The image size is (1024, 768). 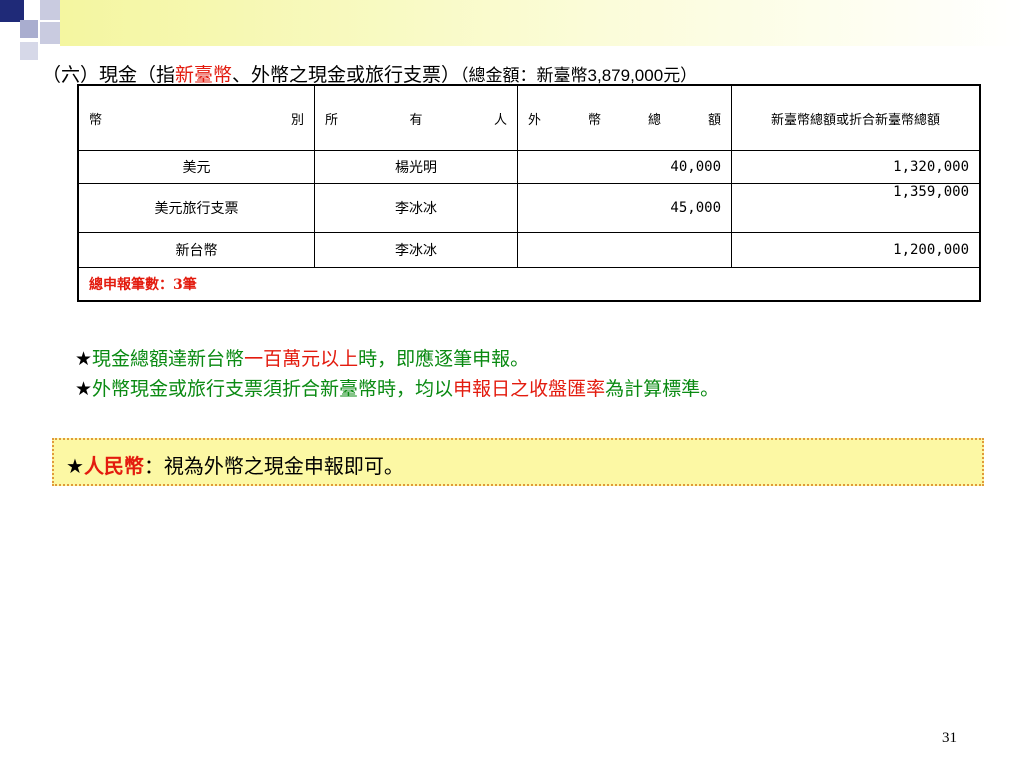 I want to click on cell-currency: 美元旅行支票, so click(x=196, y=208).